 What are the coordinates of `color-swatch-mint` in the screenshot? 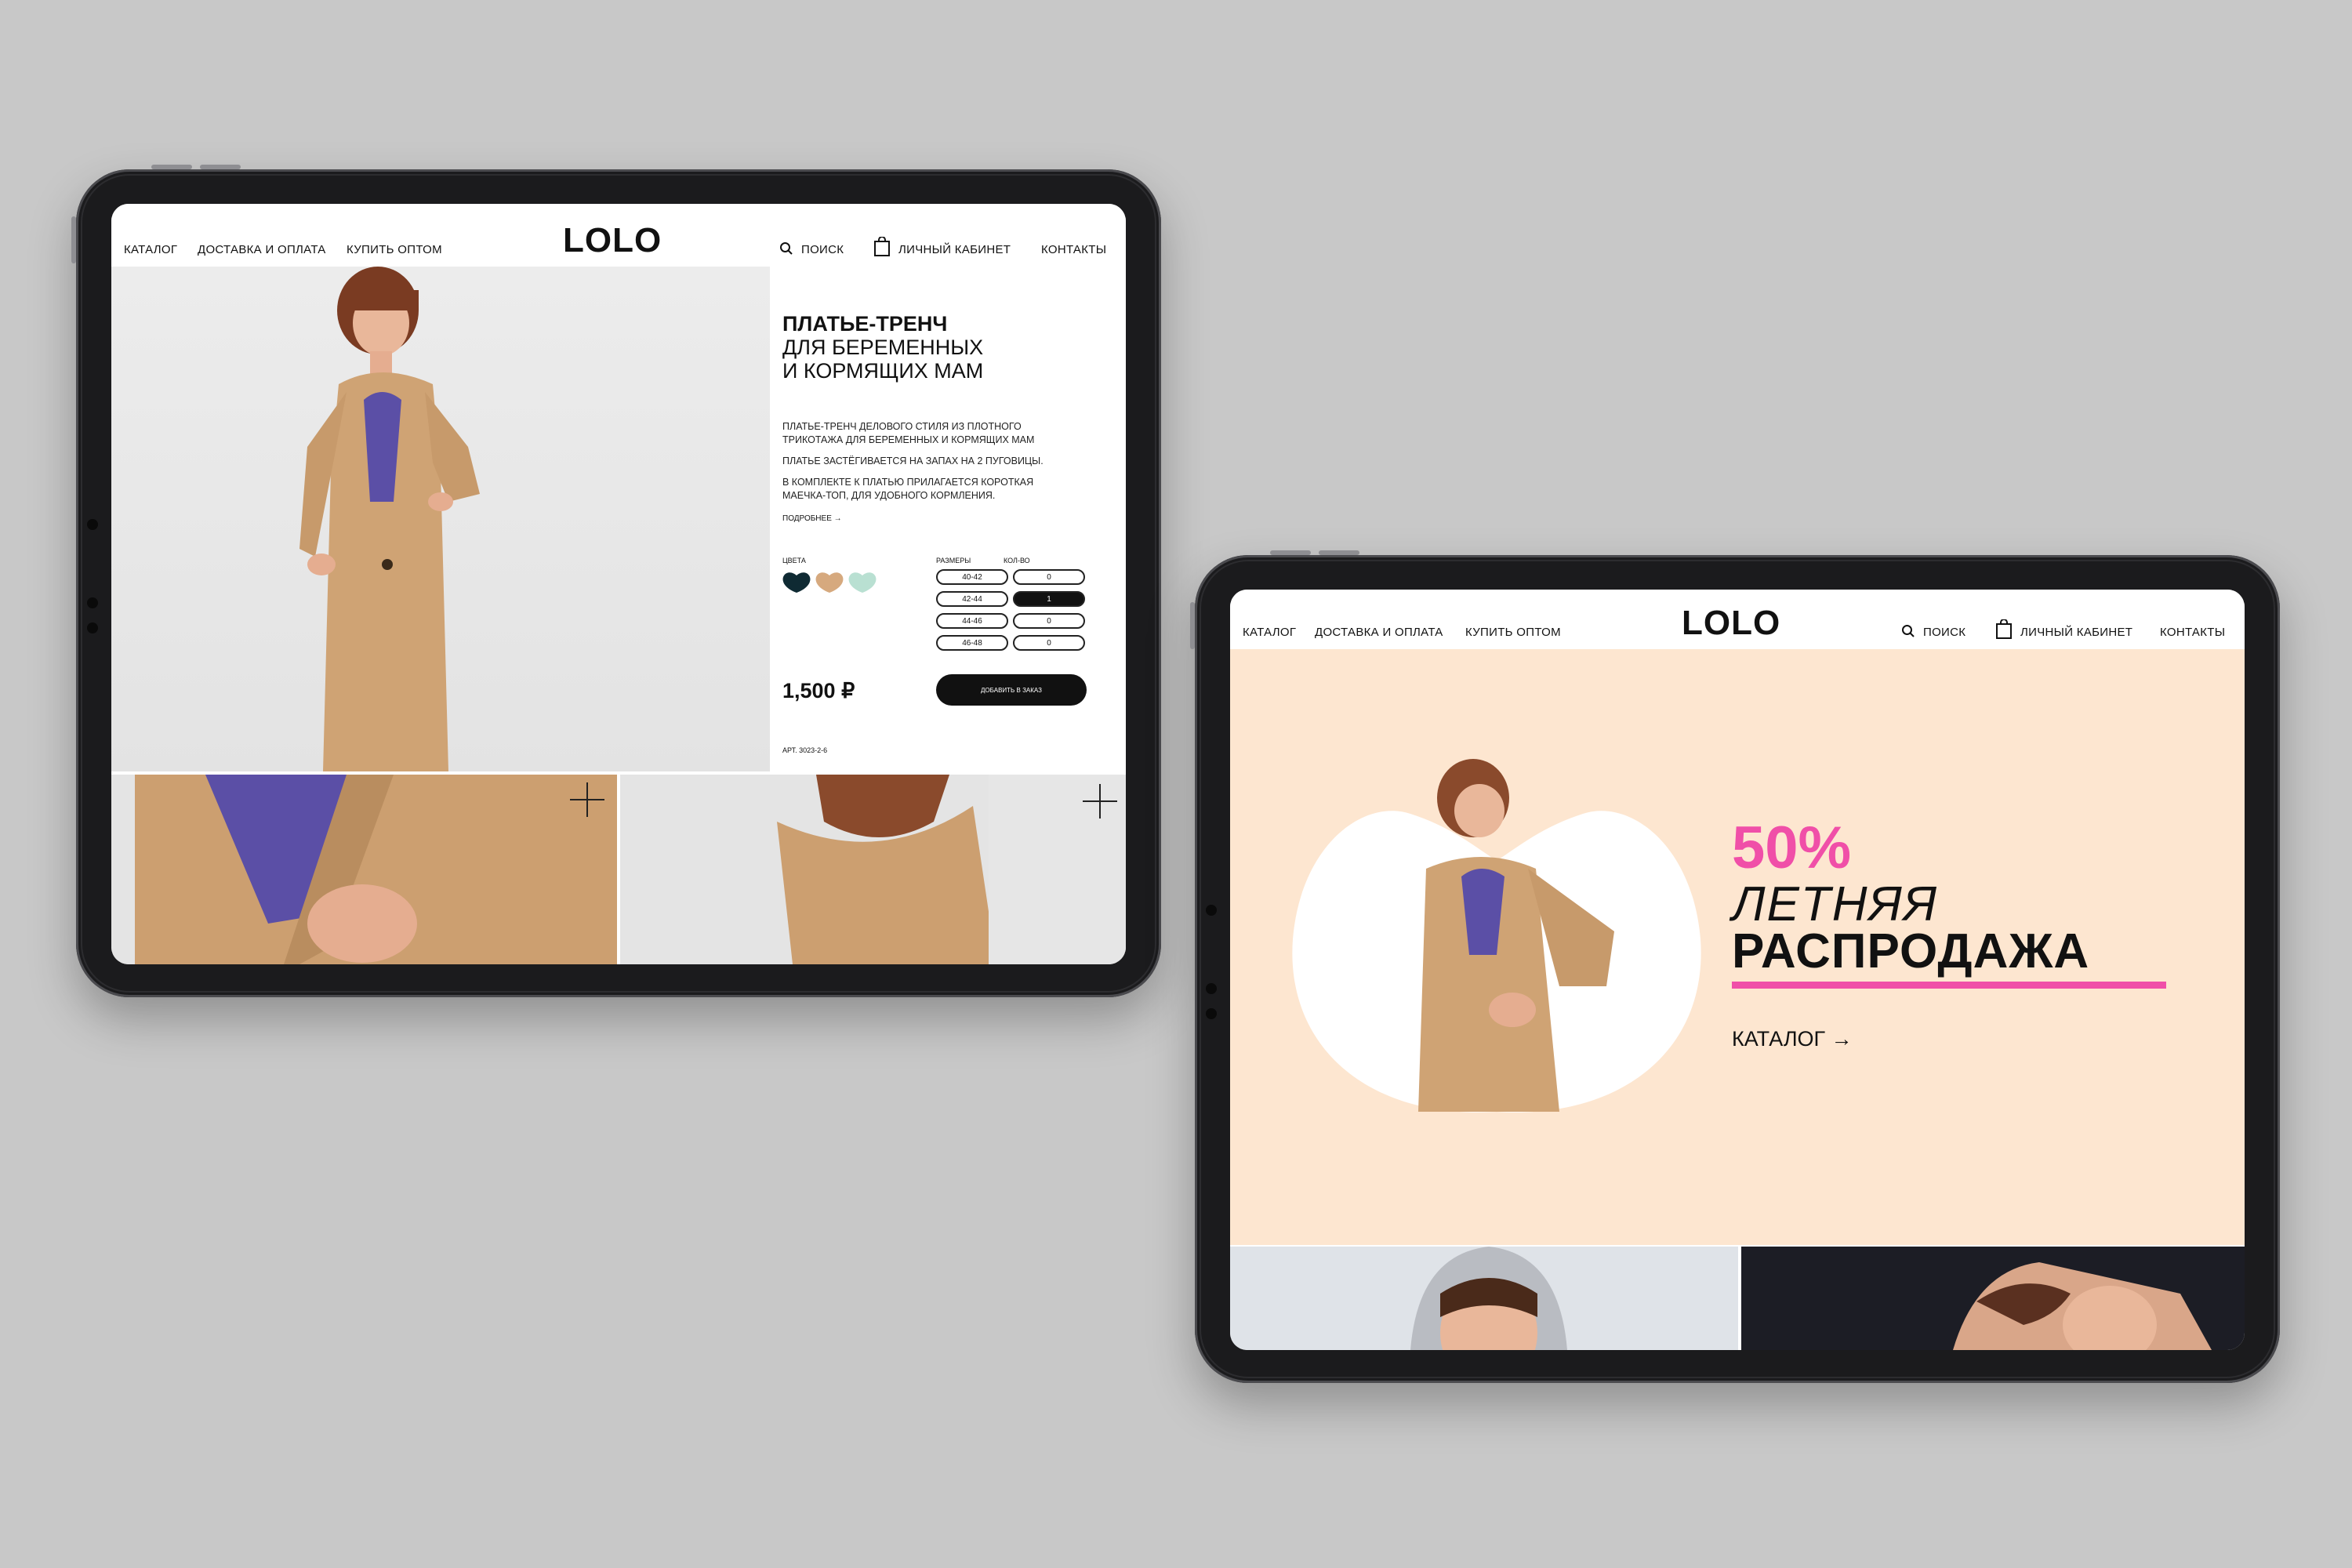 It's located at (862, 582).